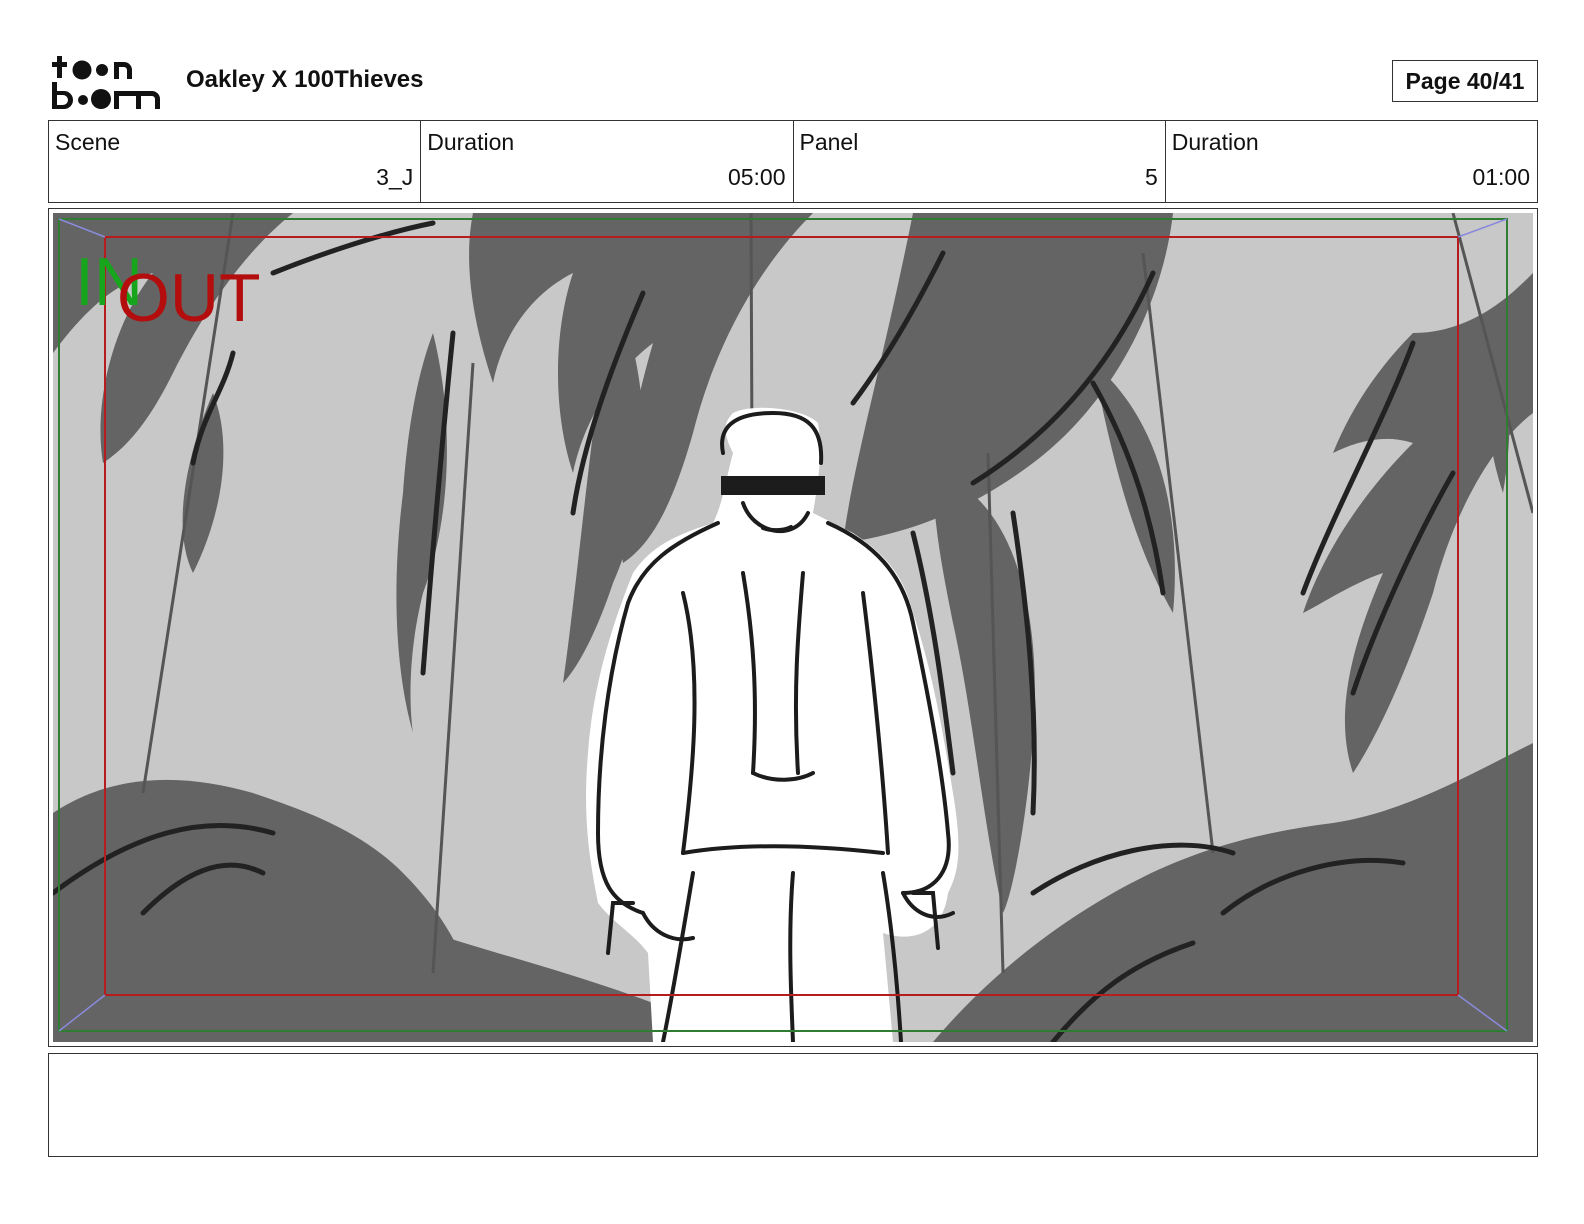  Describe the element at coordinates (1351, 161) in the screenshot. I see `panel-duration-cell: Duration 01:00` at that location.